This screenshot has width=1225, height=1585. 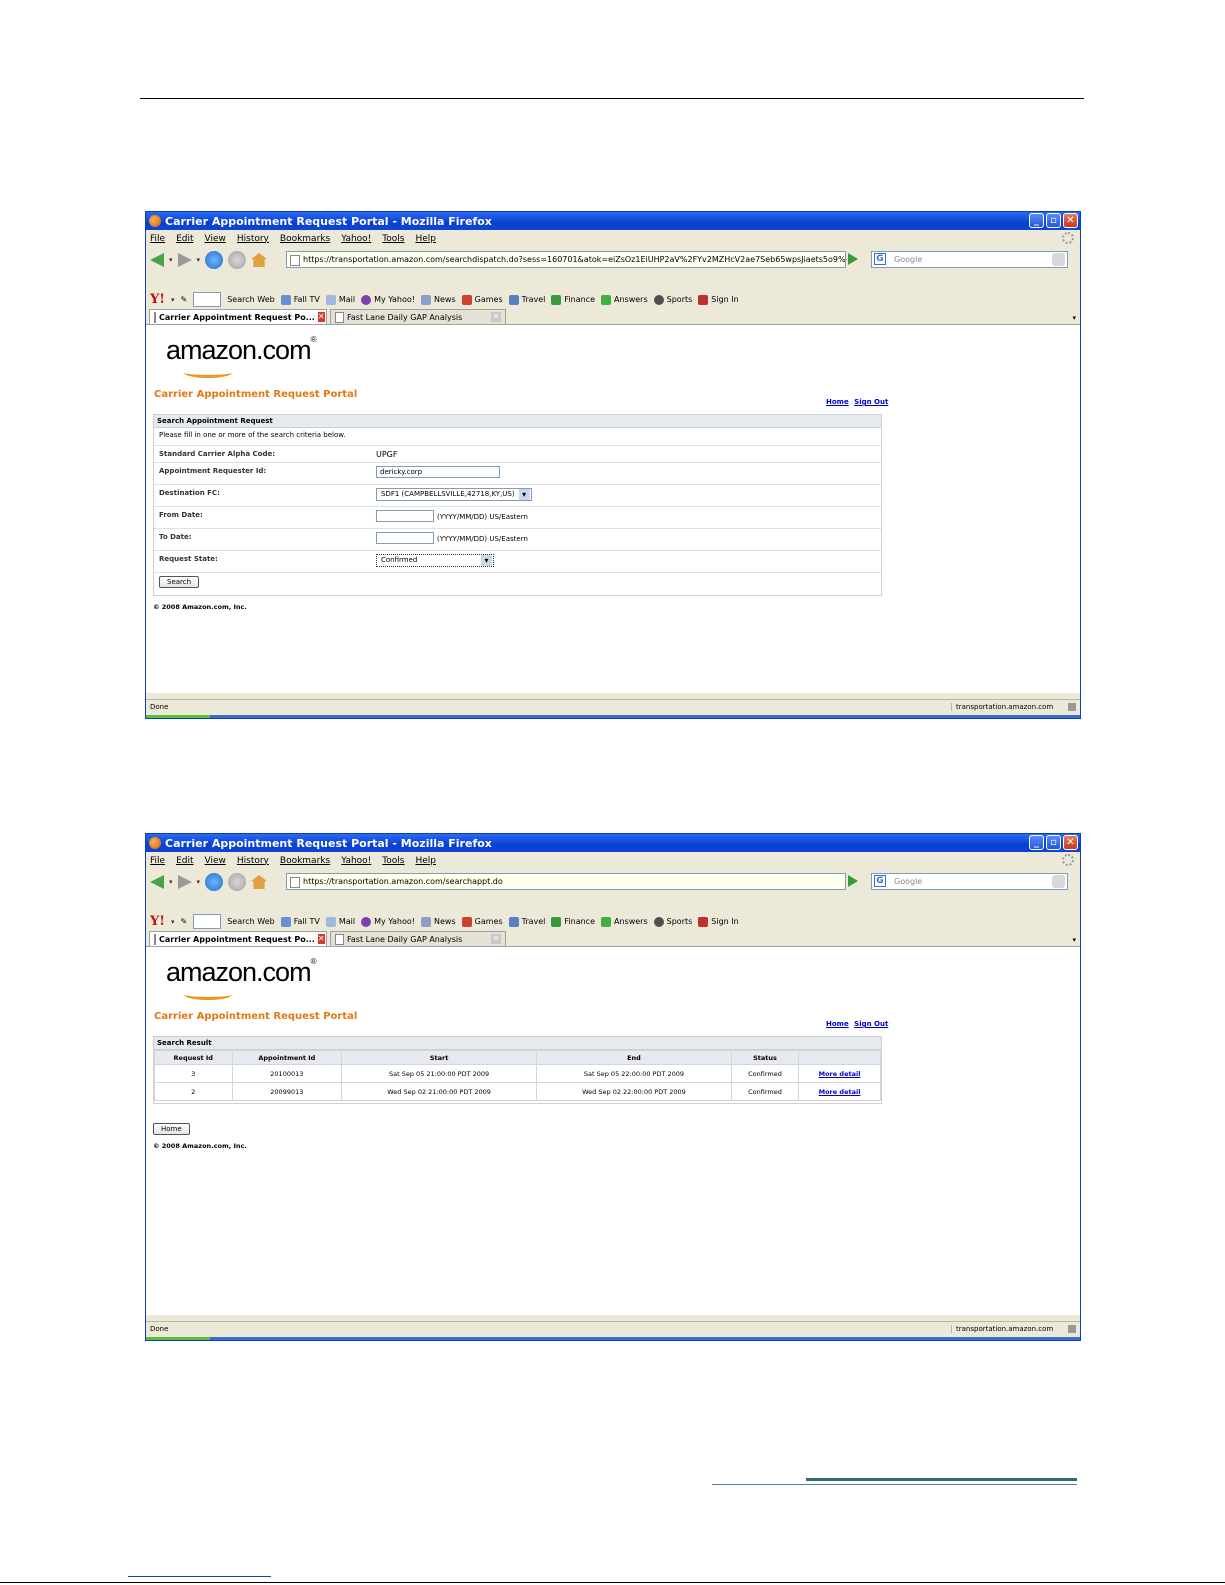 I want to click on destination-select: SDF1 (CAMPBELLSVILLE,42718,KY,US), so click(x=454, y=494).